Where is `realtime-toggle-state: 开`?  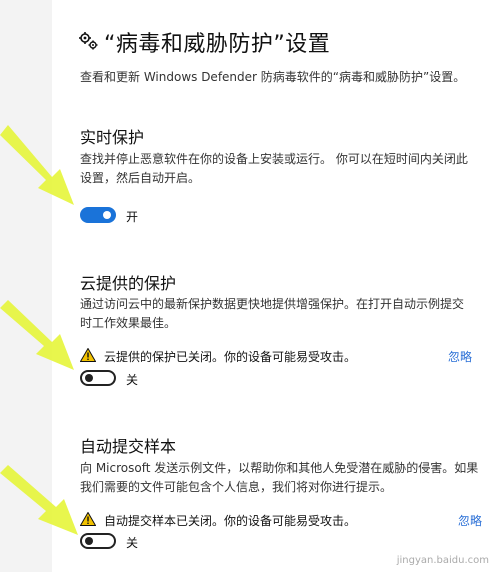
realtime-toggle-state: 开 is located at coordinates (132, 217).